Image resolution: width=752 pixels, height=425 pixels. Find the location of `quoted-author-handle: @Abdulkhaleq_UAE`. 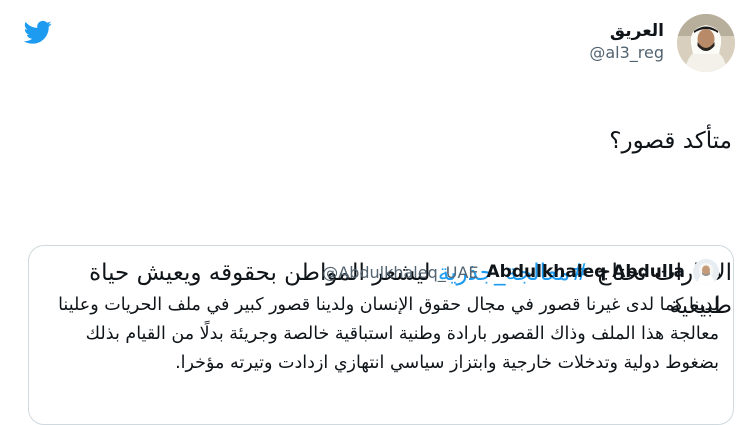

quoted-author-handle: @Abdulkhaleq_UAE is located at coordinates (400, 272).